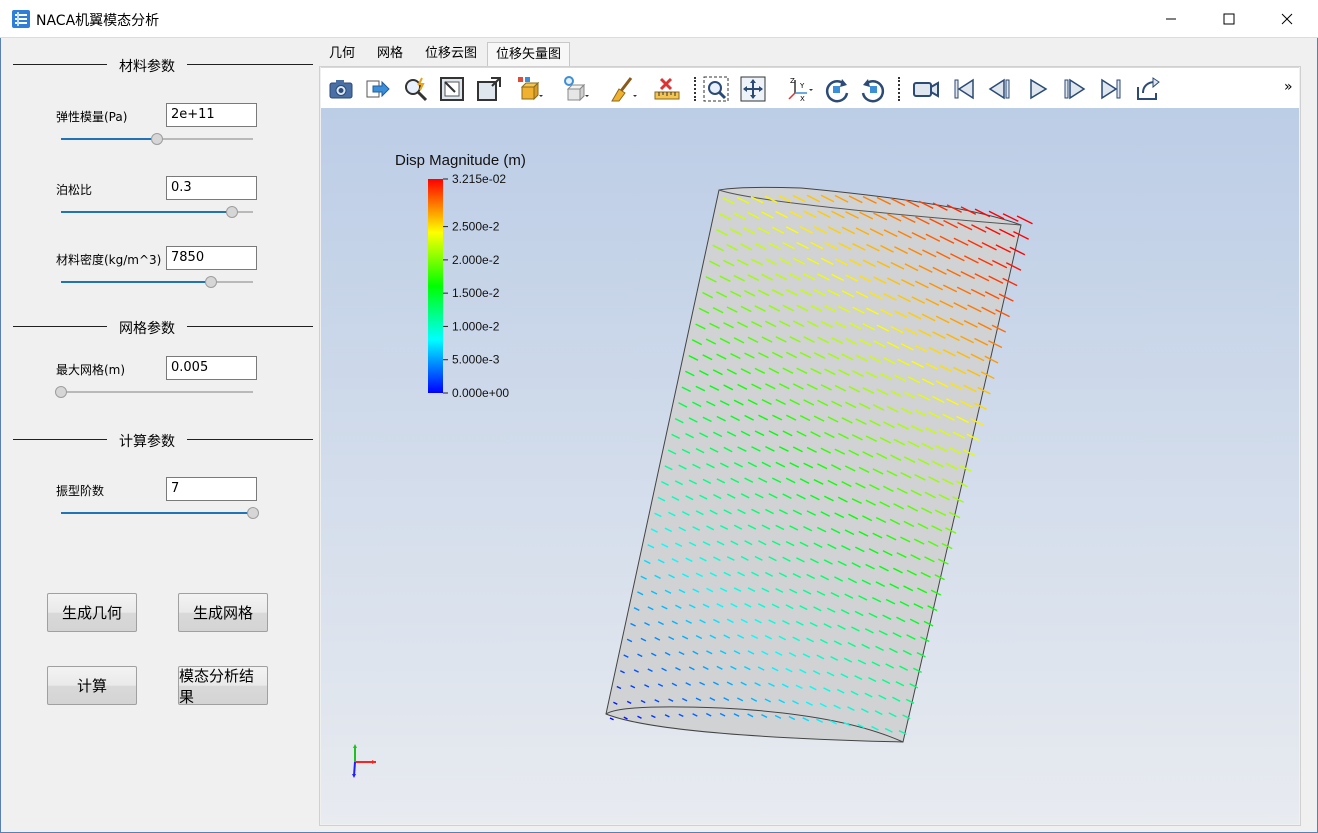 The width and height of the screenshot is (1318, 833). Describe the element at coordinates (92, 117) in the screenshot. I see `youngs-modulus-label: 弹性模量(Pa)` at that location.